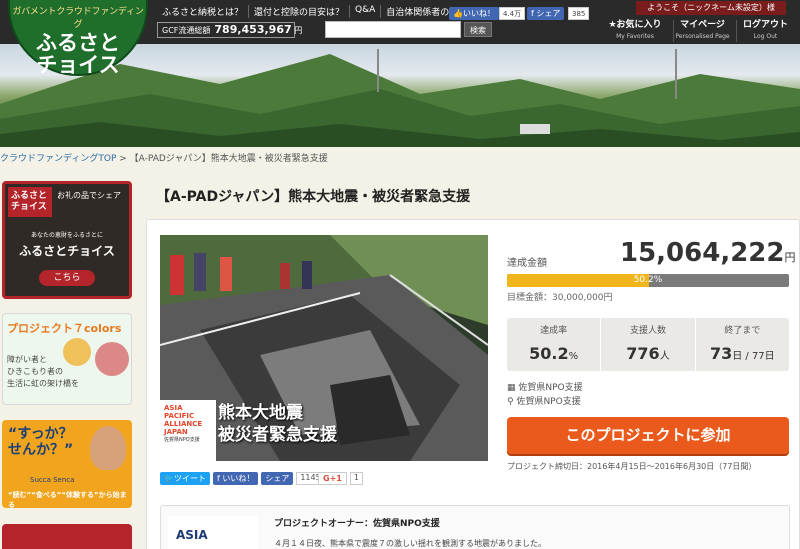 The height and width of the screenshot is (549, 800). I want to click on gplus-button: G+1, so click(332, 478).